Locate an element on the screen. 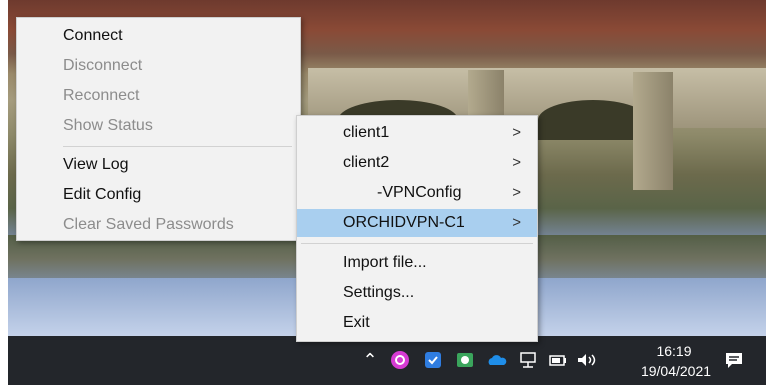  menu-item-orchidvpn-c1: ORCHIDVPN-C1 > is located at coordinates (417, 223).